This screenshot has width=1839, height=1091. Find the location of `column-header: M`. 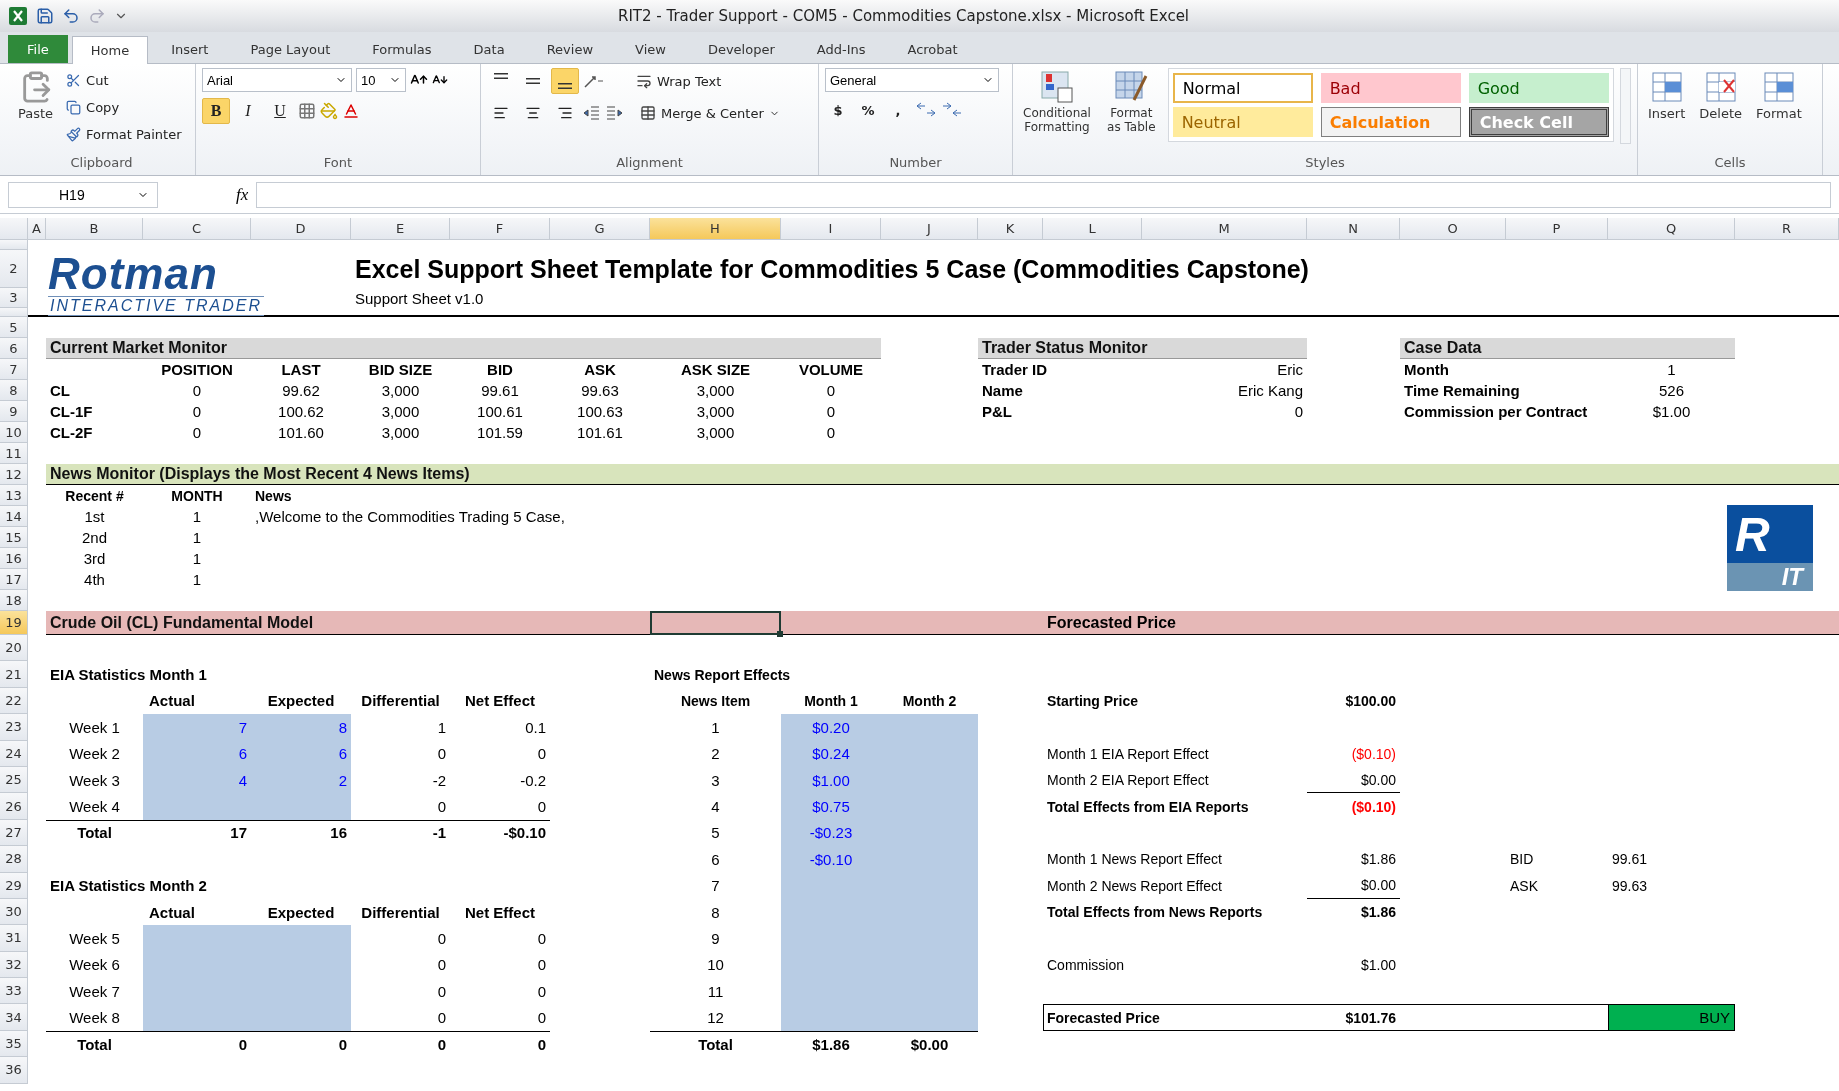

column-header: M is located at coordinates (1224, 229).